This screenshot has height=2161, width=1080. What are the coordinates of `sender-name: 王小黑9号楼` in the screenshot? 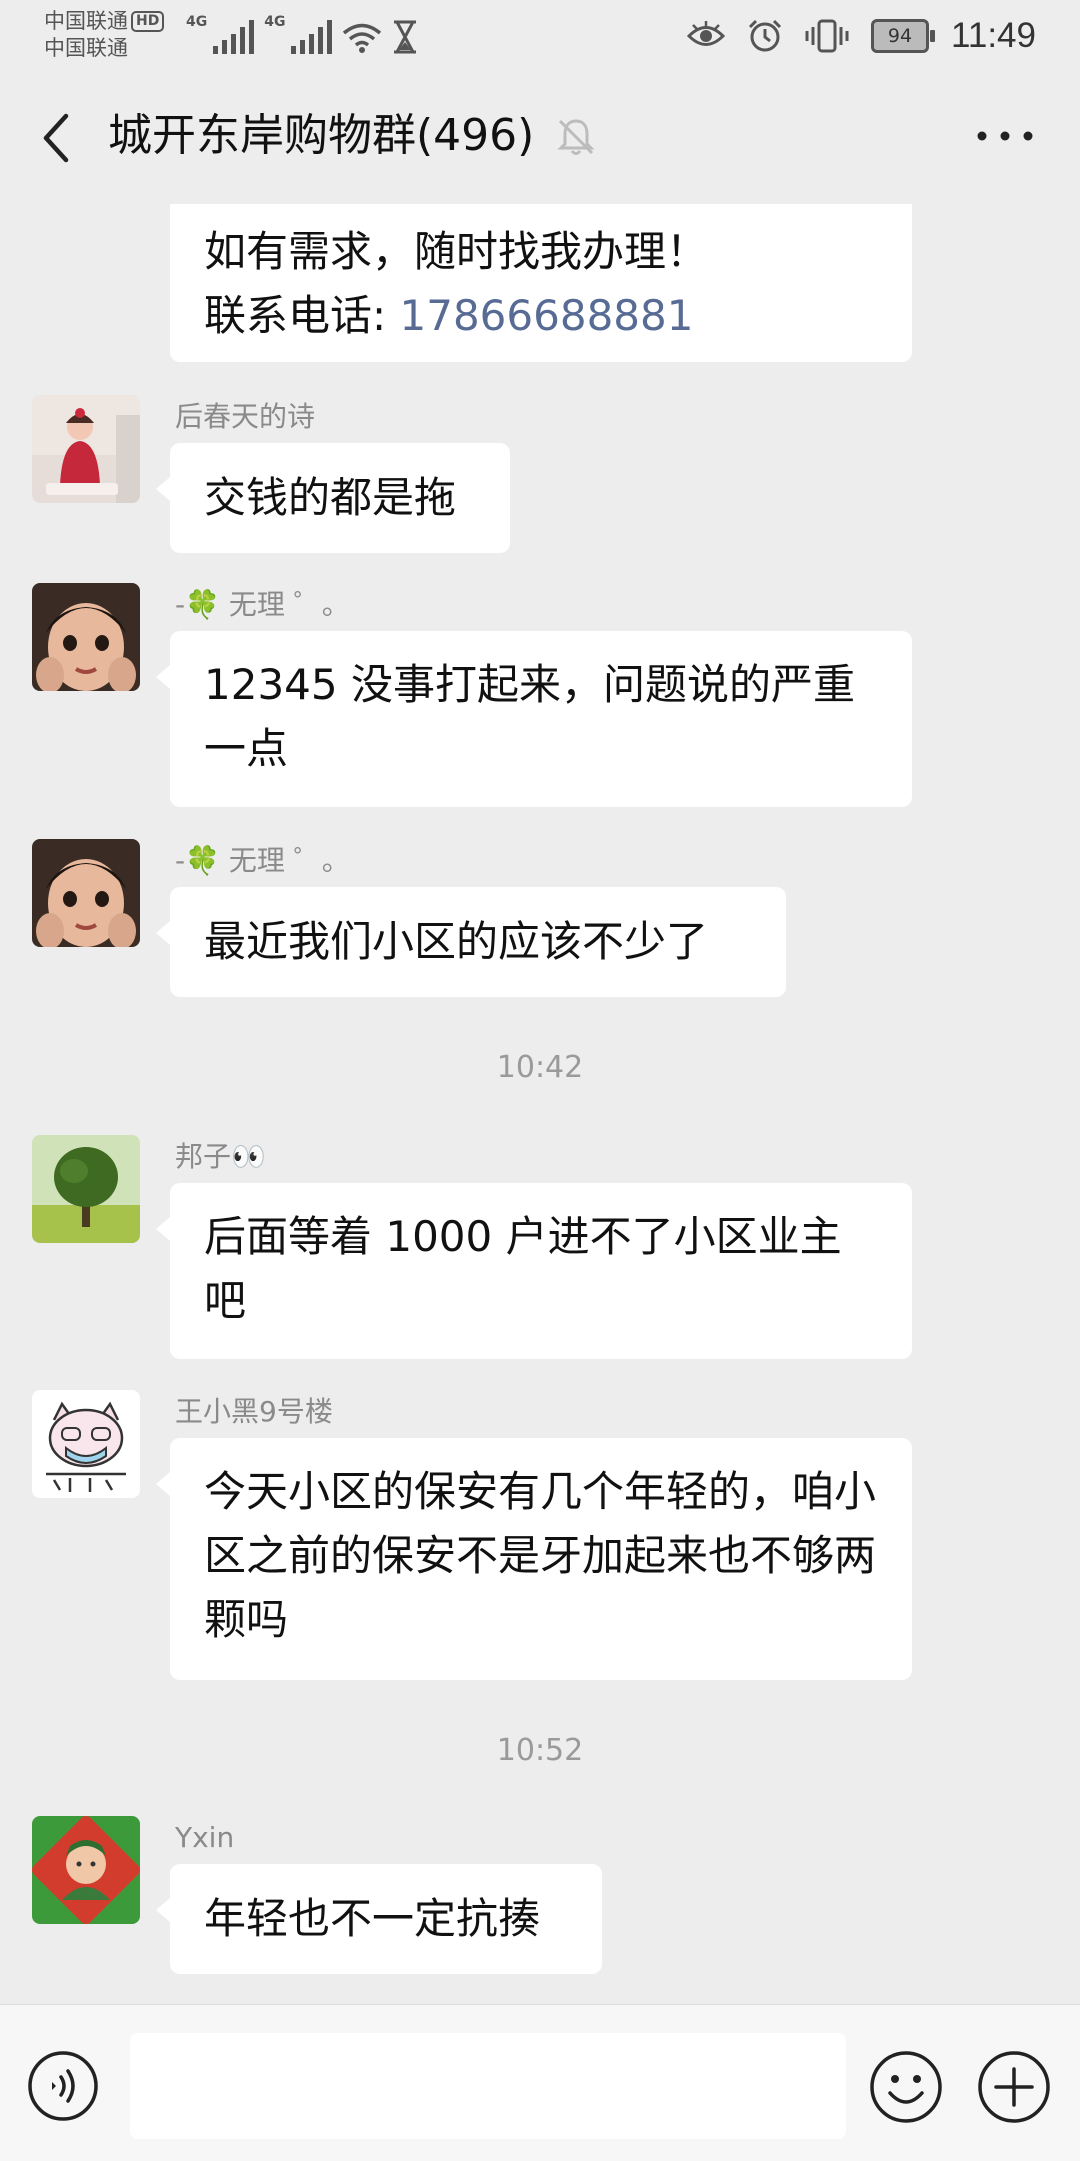 It's located at (254, 1411).